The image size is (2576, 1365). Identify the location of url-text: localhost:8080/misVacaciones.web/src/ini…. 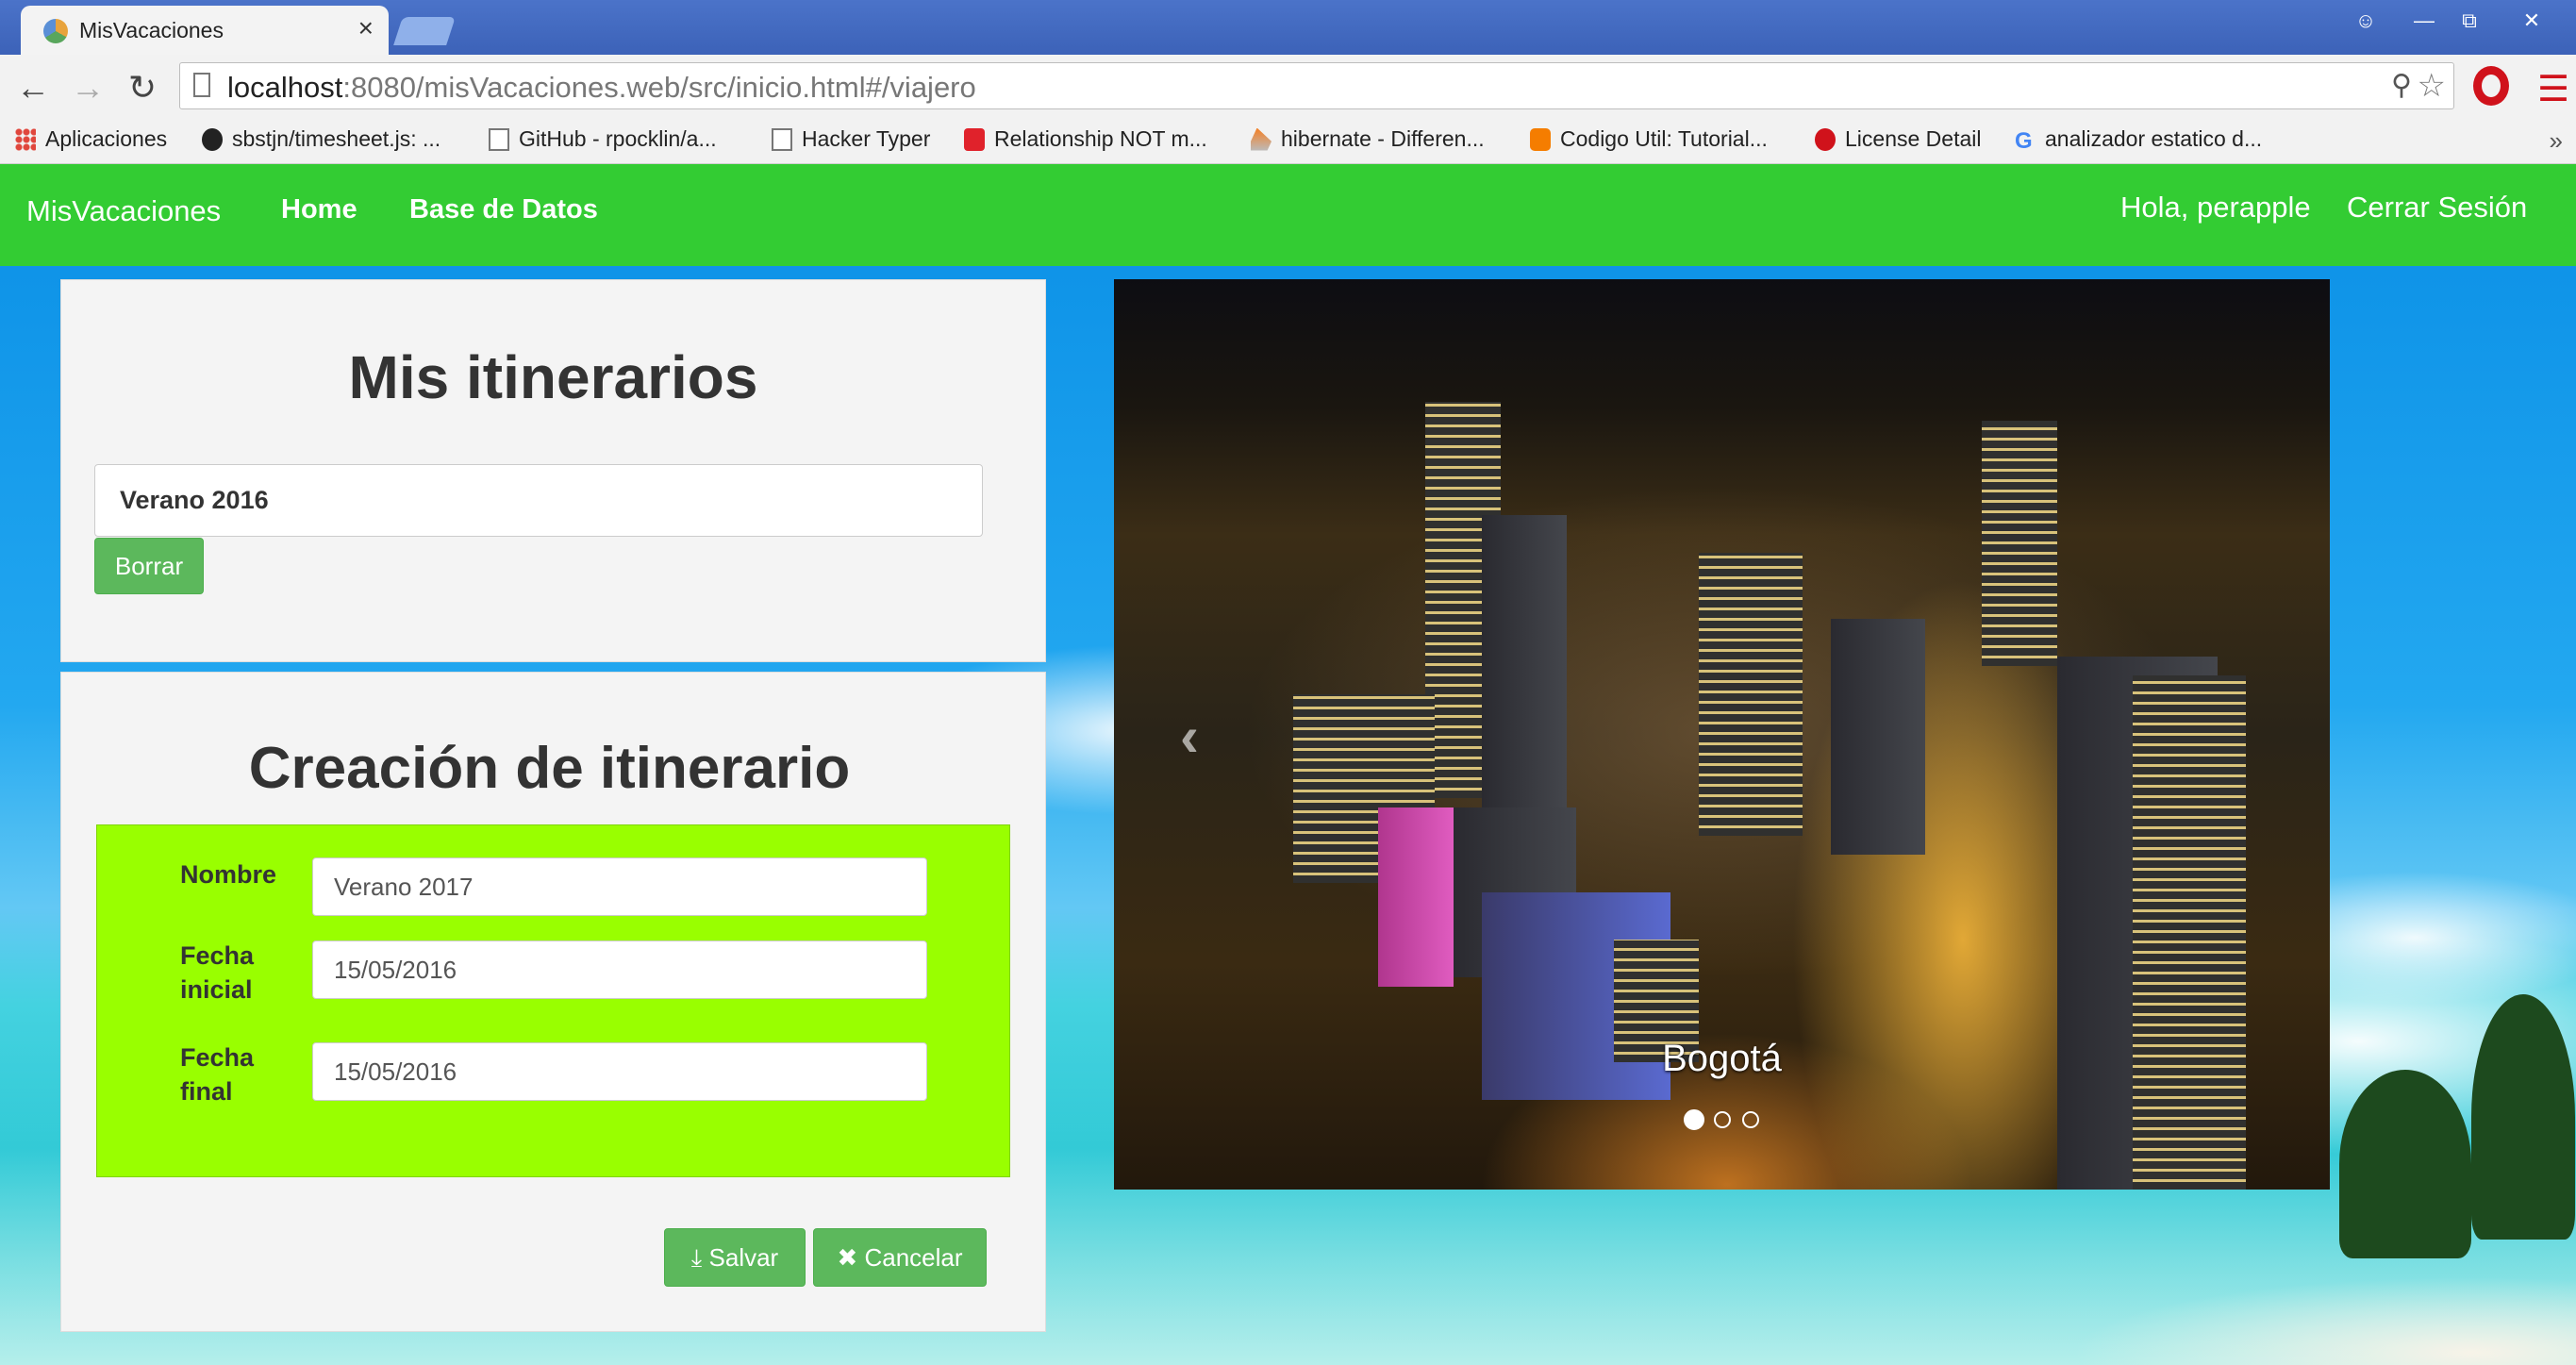
(602, 88).